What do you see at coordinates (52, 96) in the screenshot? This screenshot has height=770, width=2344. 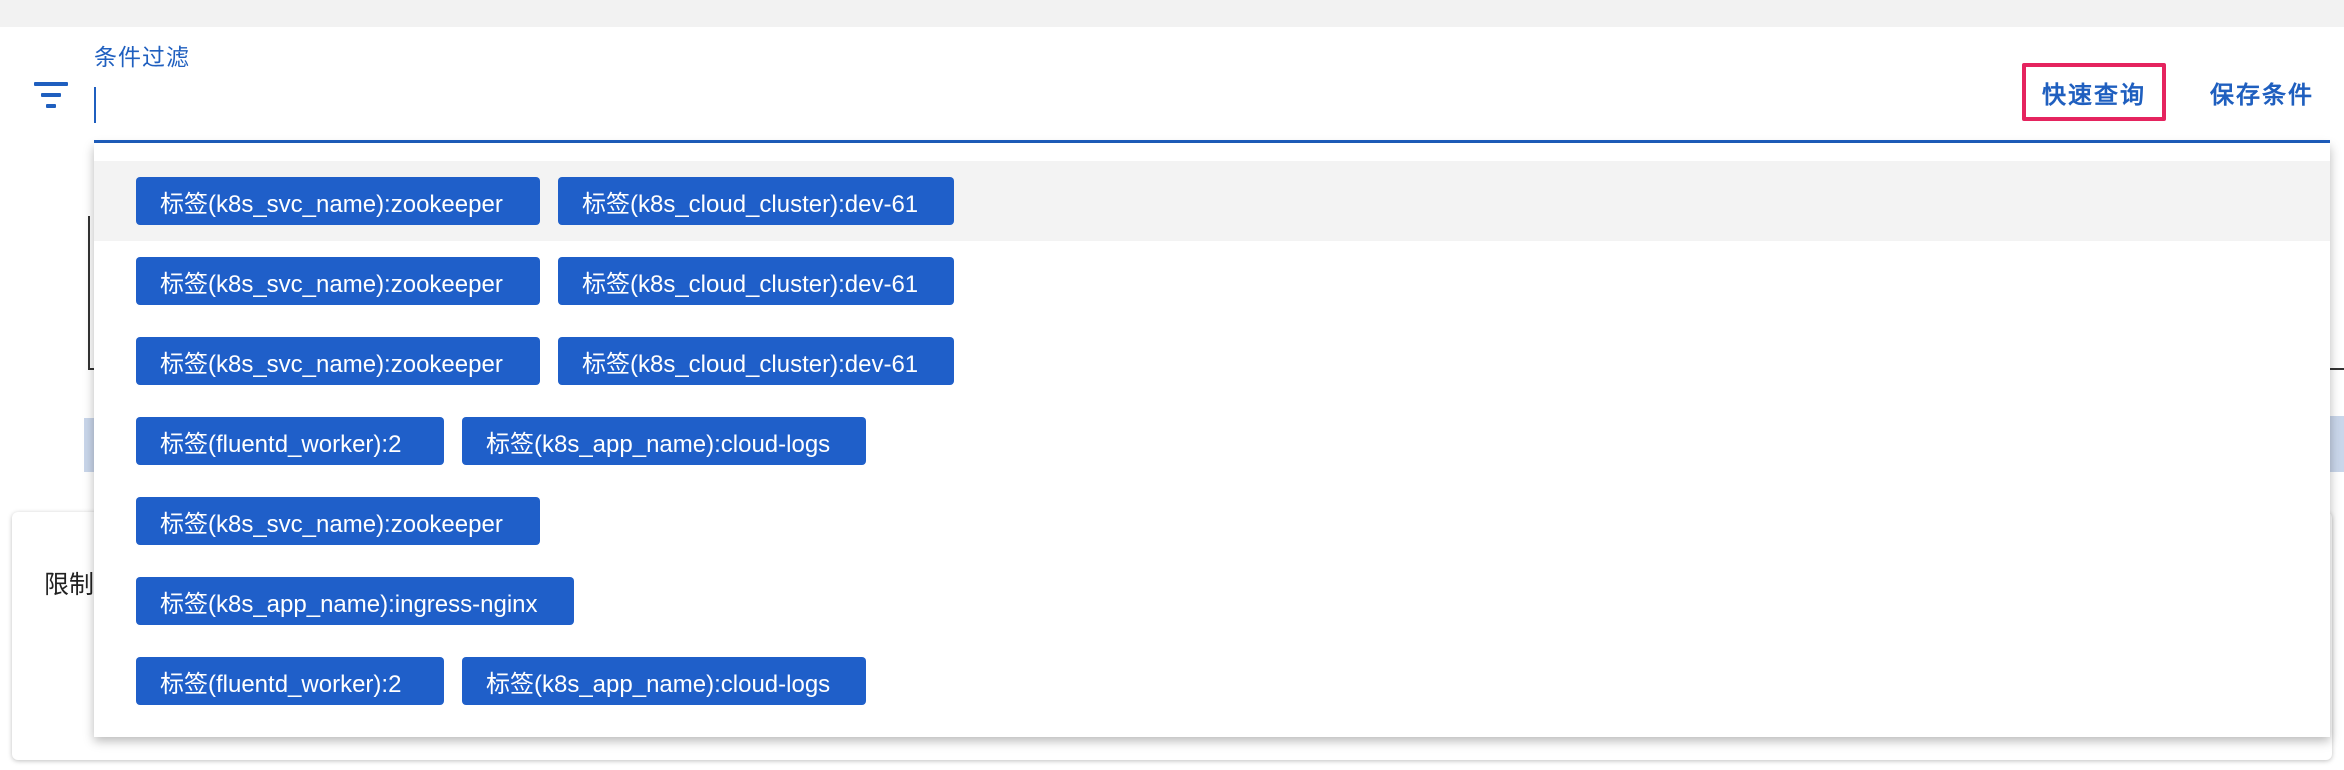 I see `filter-list-icon` at bounding box center [52, 96].